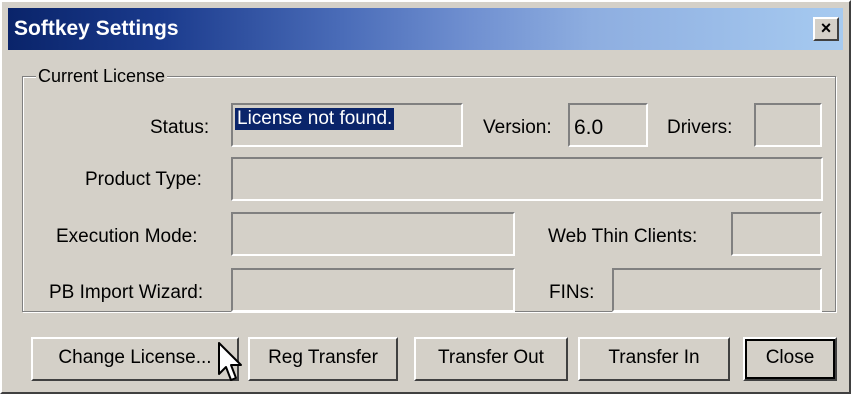 This screenshot has width=851, height=394. What do you see at coordinates (623, 236) in the screenshot?
I see `web-thin-clients-label: Web Thin Clients:` at bounding box center [623, 236].